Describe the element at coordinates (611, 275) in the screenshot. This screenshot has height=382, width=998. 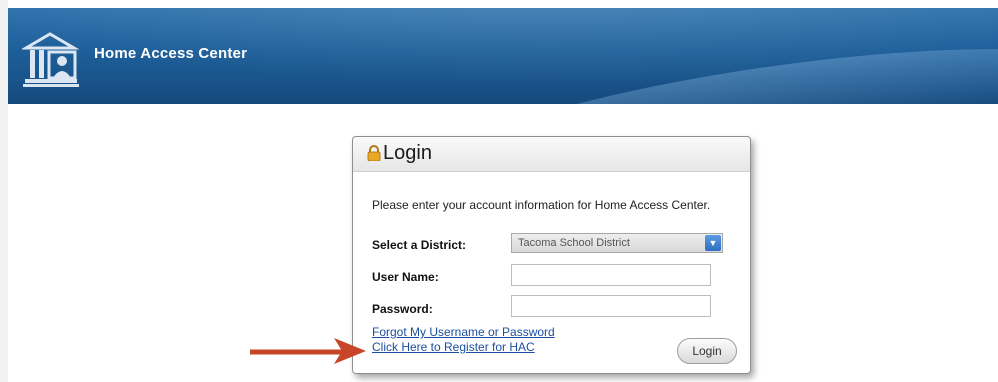
I see `username-input` at that location.